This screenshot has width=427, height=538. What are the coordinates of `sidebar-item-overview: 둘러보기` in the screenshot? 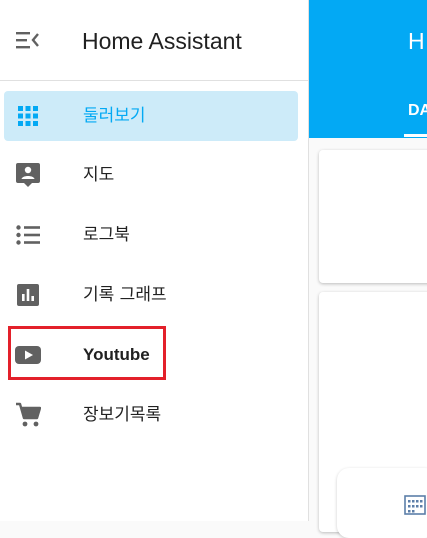 It's located at (154, 116).